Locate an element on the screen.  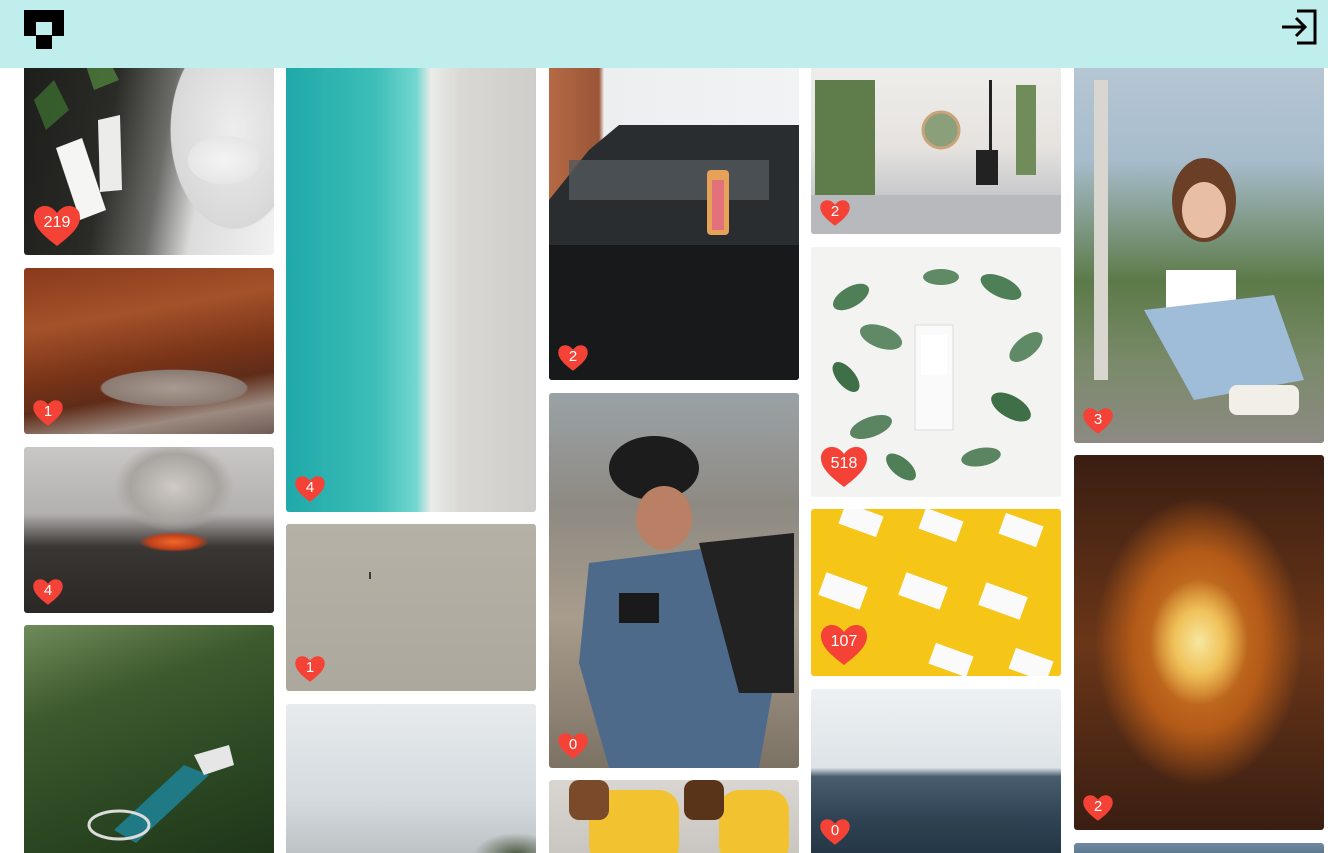
girl-figure is located at coordinates (1199, 247).